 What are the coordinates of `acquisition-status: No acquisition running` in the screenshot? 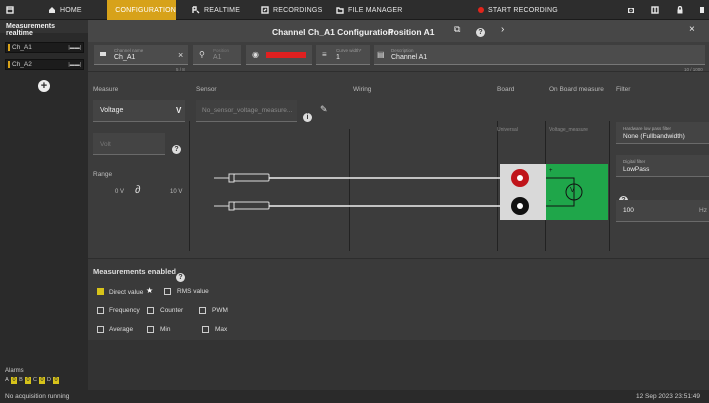 It's located at (37, 396).